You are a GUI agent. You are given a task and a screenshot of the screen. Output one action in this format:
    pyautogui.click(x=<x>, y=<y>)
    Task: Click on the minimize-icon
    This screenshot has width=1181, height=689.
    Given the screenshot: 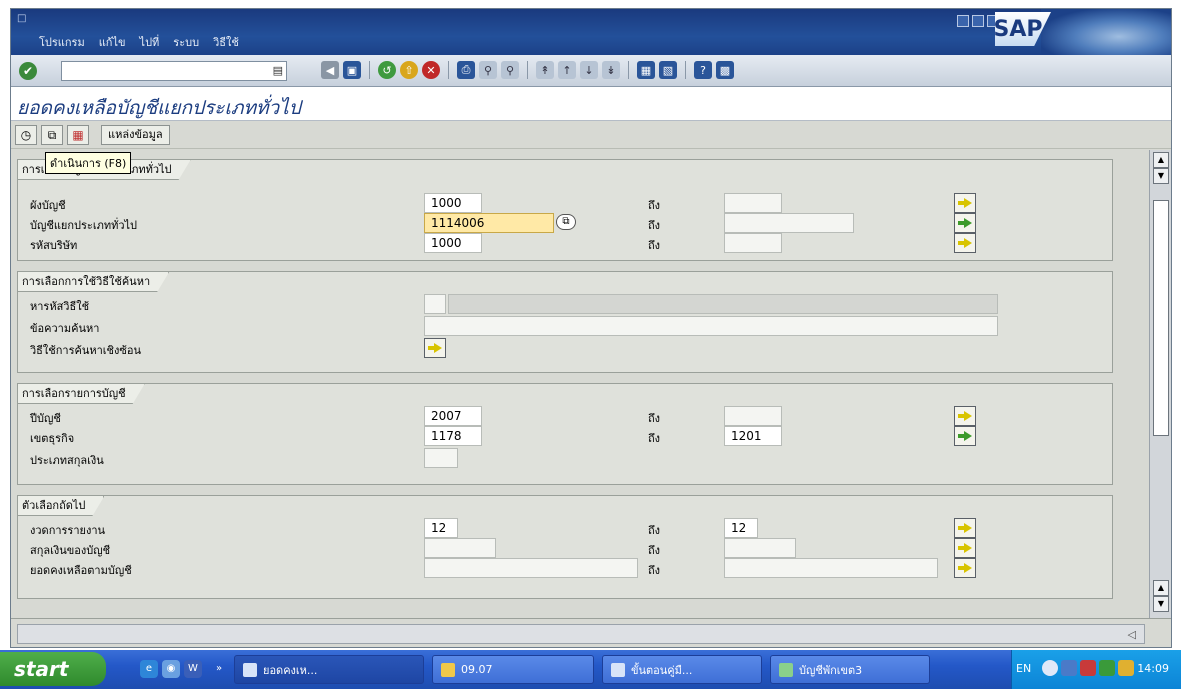 What is the action you would take?
    pyautogui.click(x=963, y=21)
    